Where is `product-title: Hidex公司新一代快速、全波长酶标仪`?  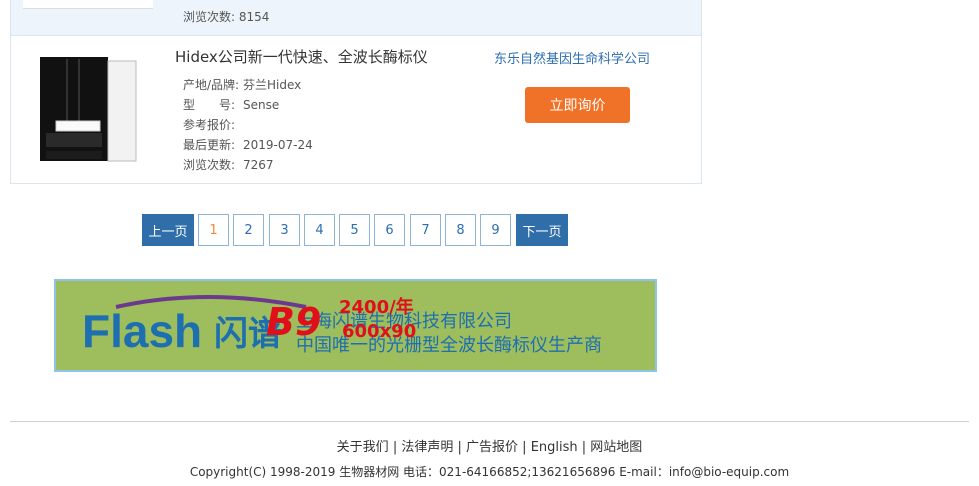 product-title: Hidex公司新一代快速、全波长酶标仪 is located at coordinates (301, 56).